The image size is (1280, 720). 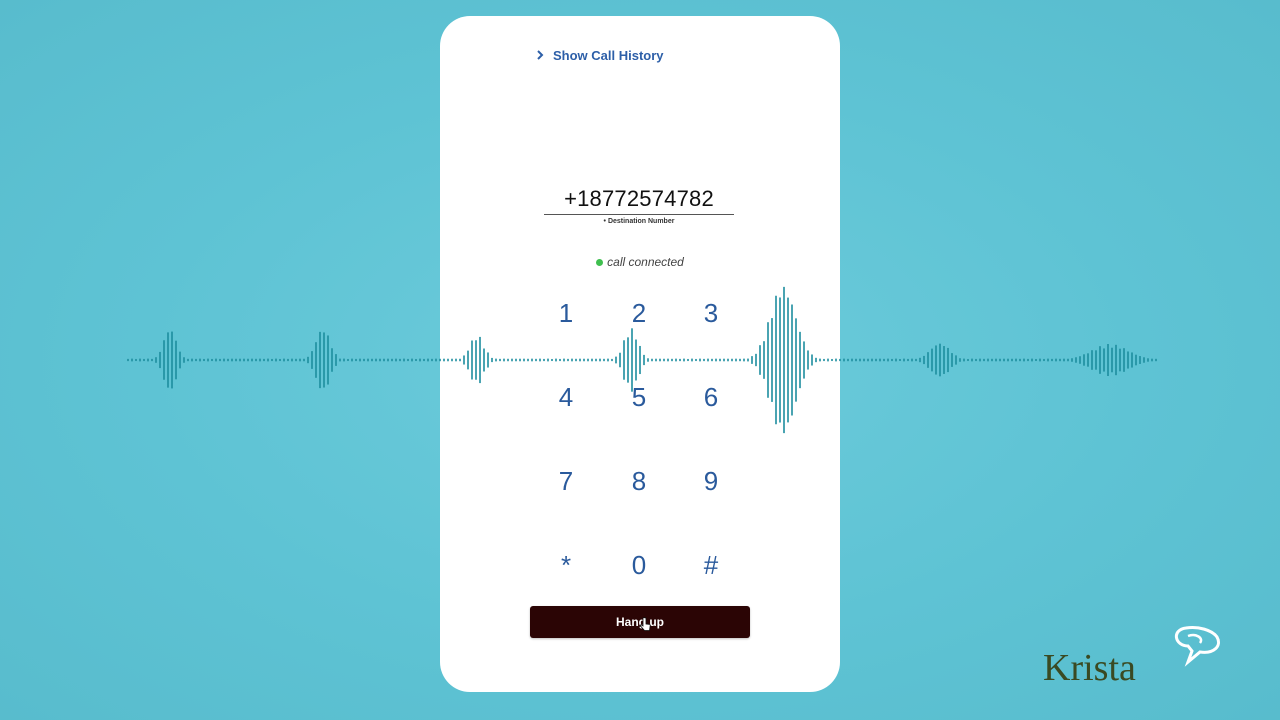 I want to click on hand-cursor-icon, so click(x=645, y=624).